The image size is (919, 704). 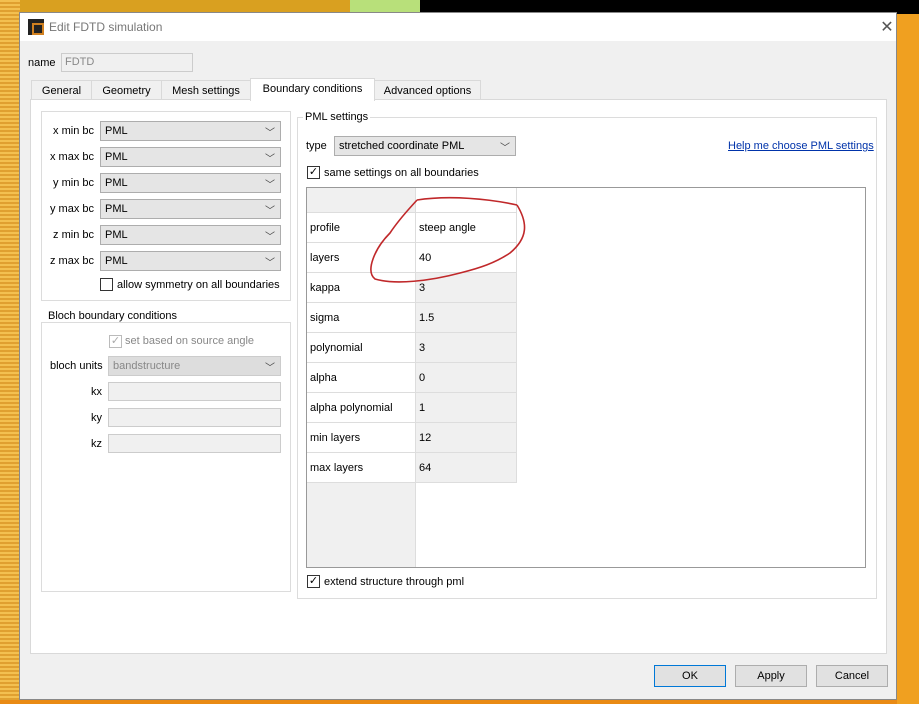 What do you see at coordinates (194, 391) in the screenshot?
I see `kx-input` at bounding box center [194, 391].